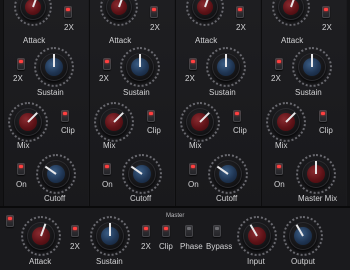  What do you see at coordinates (40, 261) in the screenshot?
I see `master-attack-label: Attack` at bounding box center [40, 261].